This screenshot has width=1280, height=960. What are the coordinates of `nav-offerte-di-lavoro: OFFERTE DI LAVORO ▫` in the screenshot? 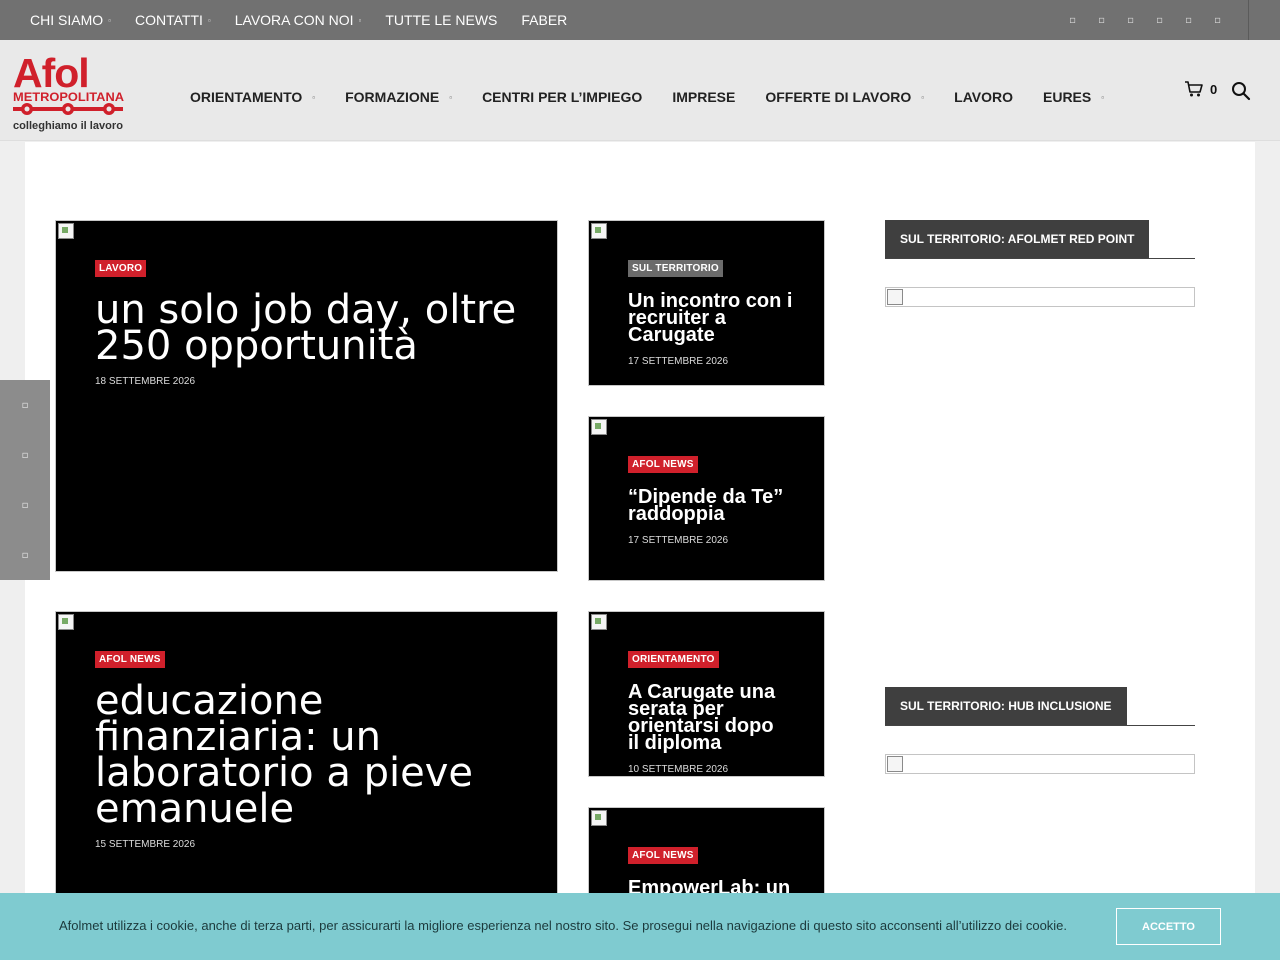 It's located at (844, 97).